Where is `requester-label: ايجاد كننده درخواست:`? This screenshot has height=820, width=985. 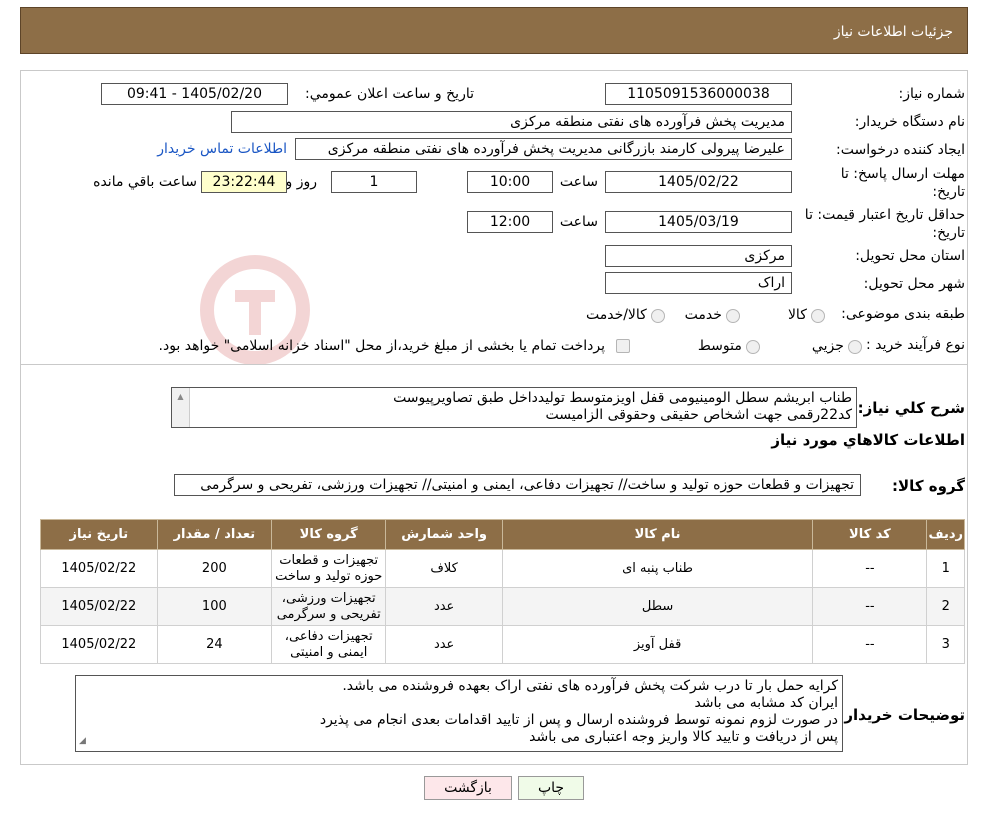 requester-label: ايجاد كننده درخواست: is located at coordinates (900, 150).